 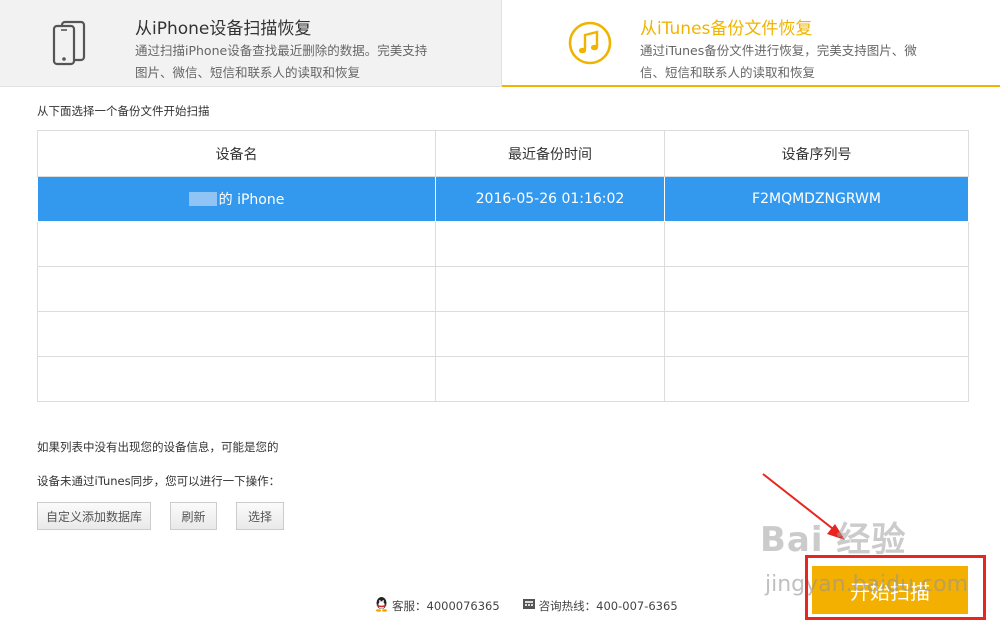 What do you see at coordinates (193, 516) in the screenshot?
I see `refresh-button: 刷新` at bounding box center [193, 516].